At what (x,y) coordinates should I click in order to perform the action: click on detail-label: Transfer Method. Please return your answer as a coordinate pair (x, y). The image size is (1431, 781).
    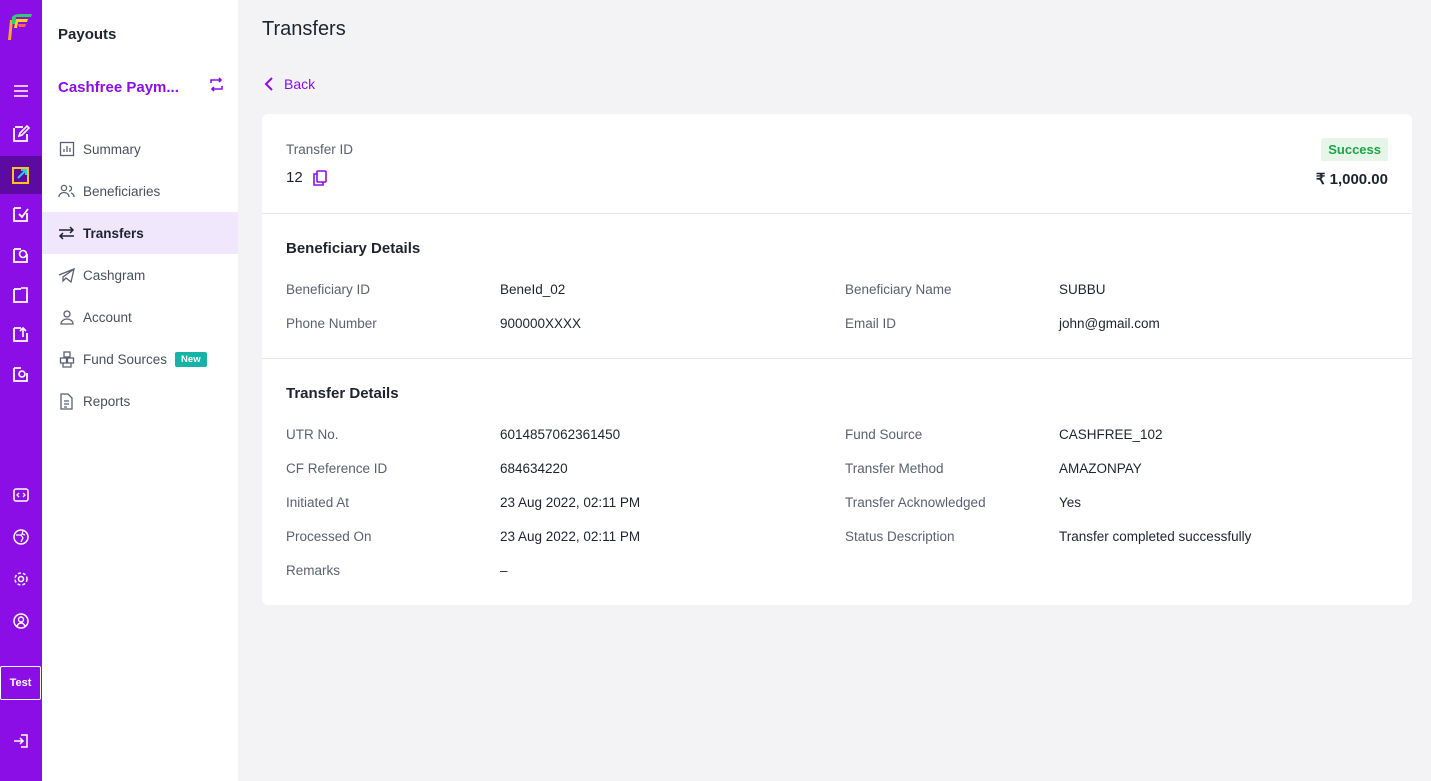
    Looking at the image, I should click on (894, 468).